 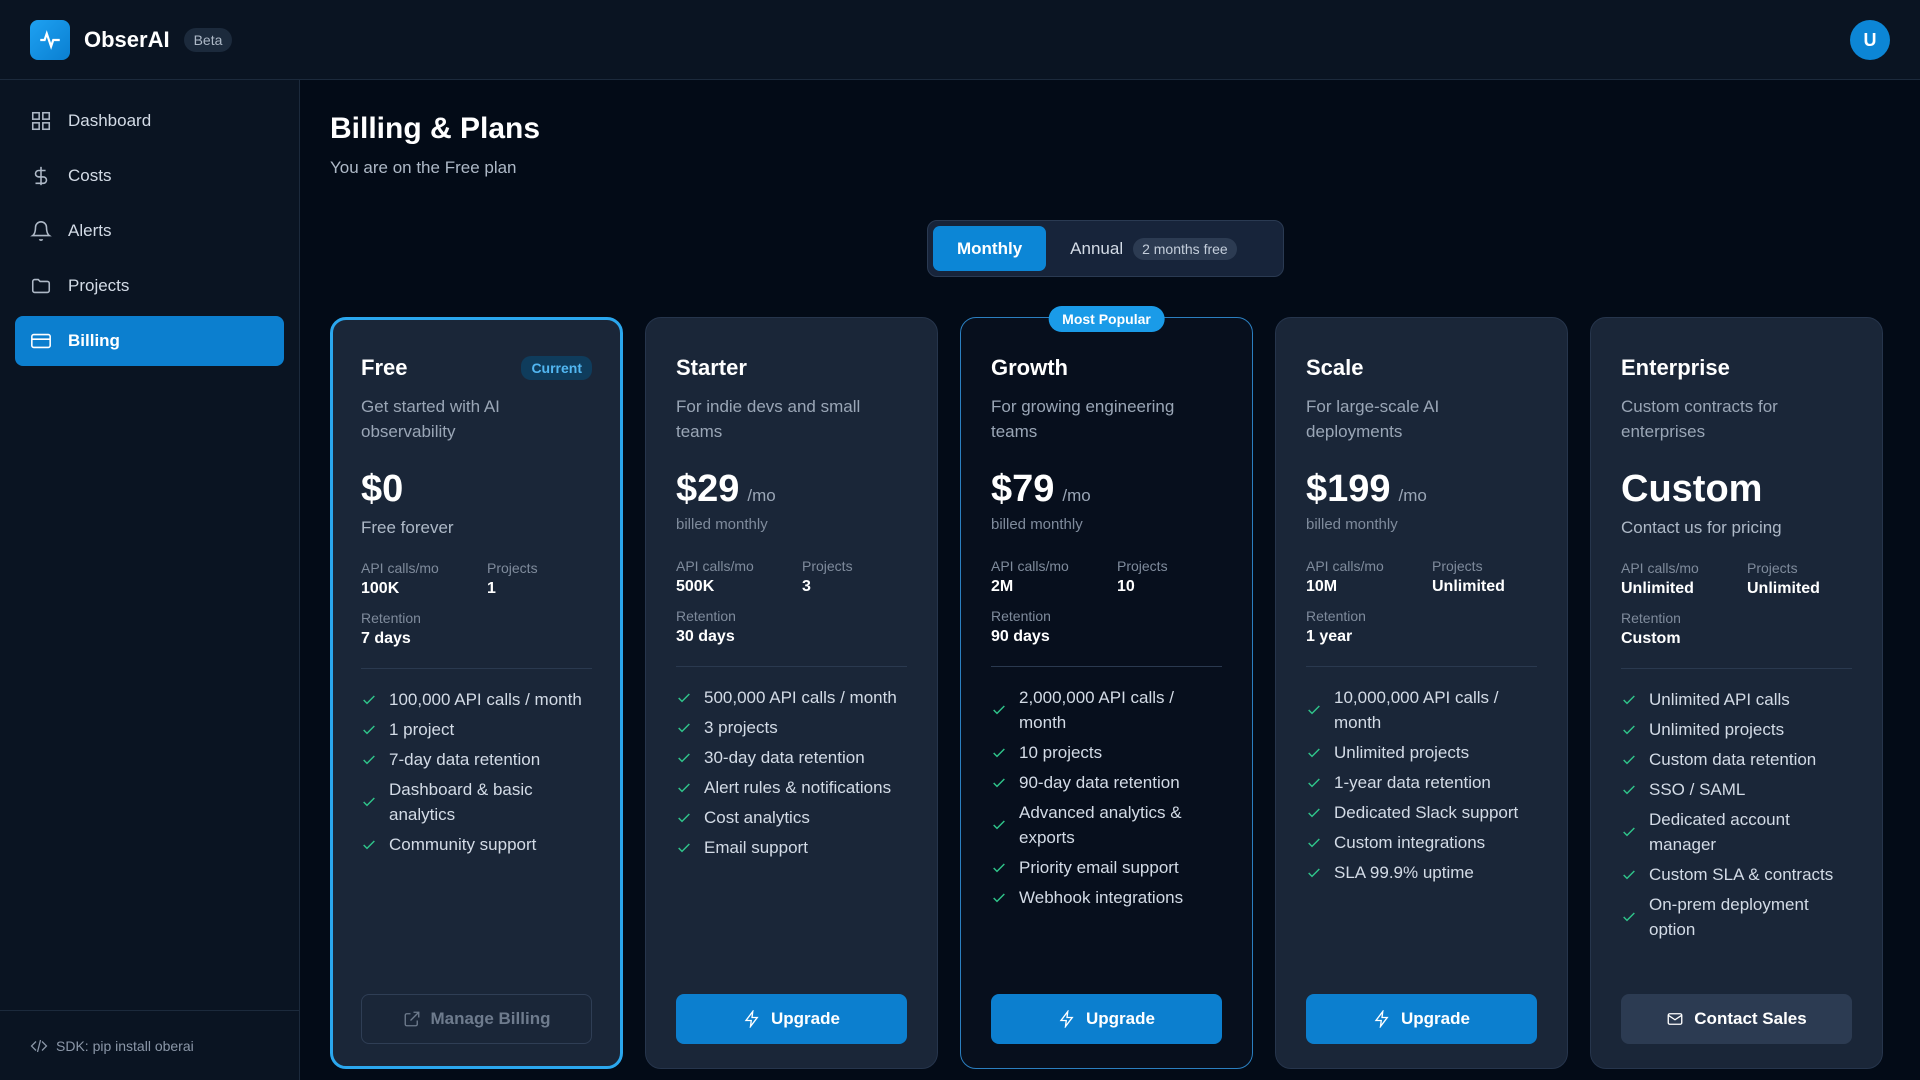 What do you see at coordinates (1870, 40) in the screenshot?
I see `user-avatar: U` at bounding box center [1870, 40].